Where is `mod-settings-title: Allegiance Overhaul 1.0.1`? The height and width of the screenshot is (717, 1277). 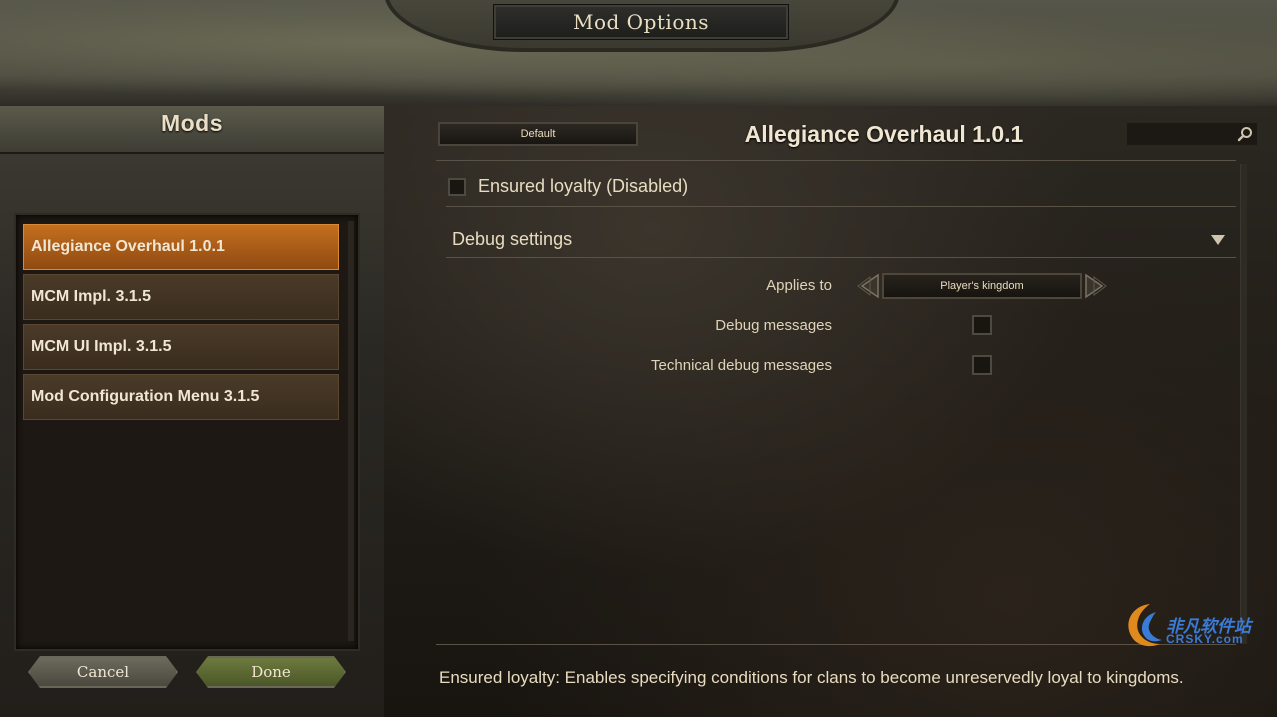 mod-settings-title: Allegiance Overhaul 1.0.1 is located at coordinates (884, 133).